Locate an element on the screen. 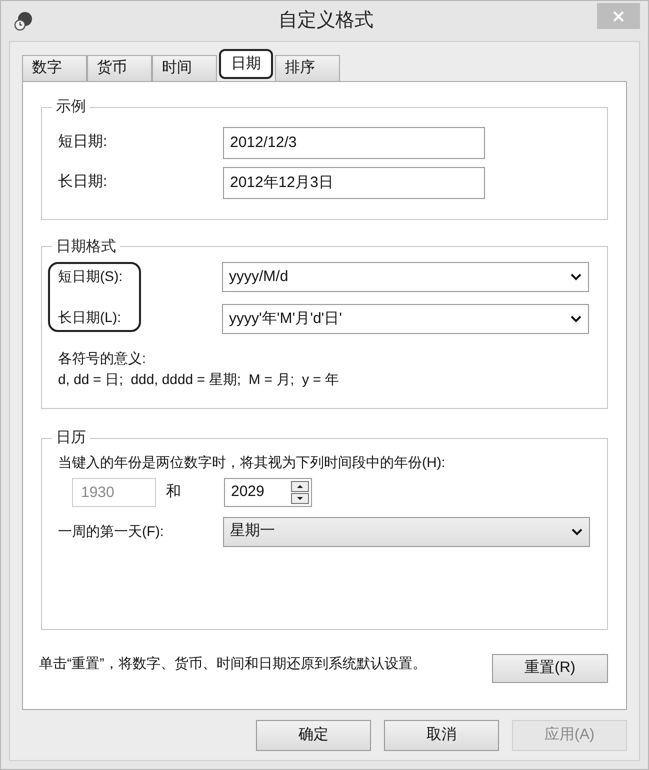  legend-text: d, dd = 日; ddd, dddd = 星期; M = 月; y = 年 is located at coordinates (199, 379).